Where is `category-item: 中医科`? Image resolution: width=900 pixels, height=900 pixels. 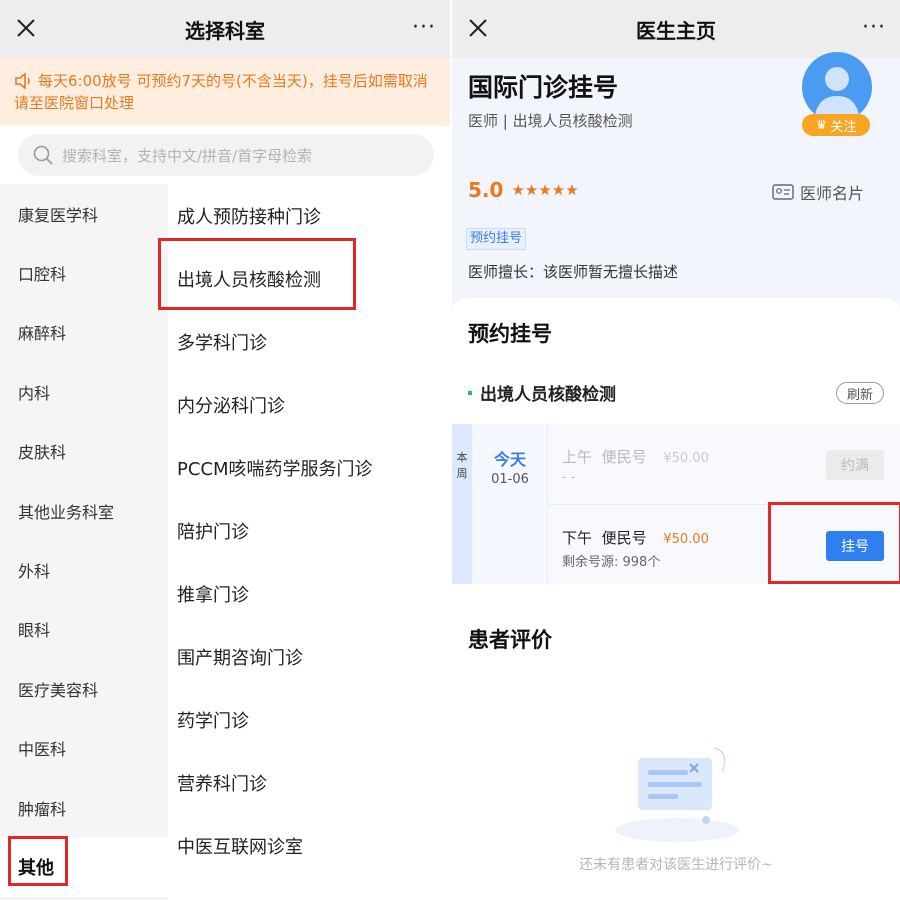 category-item: 中医科 is located at coordinates (84, 748).